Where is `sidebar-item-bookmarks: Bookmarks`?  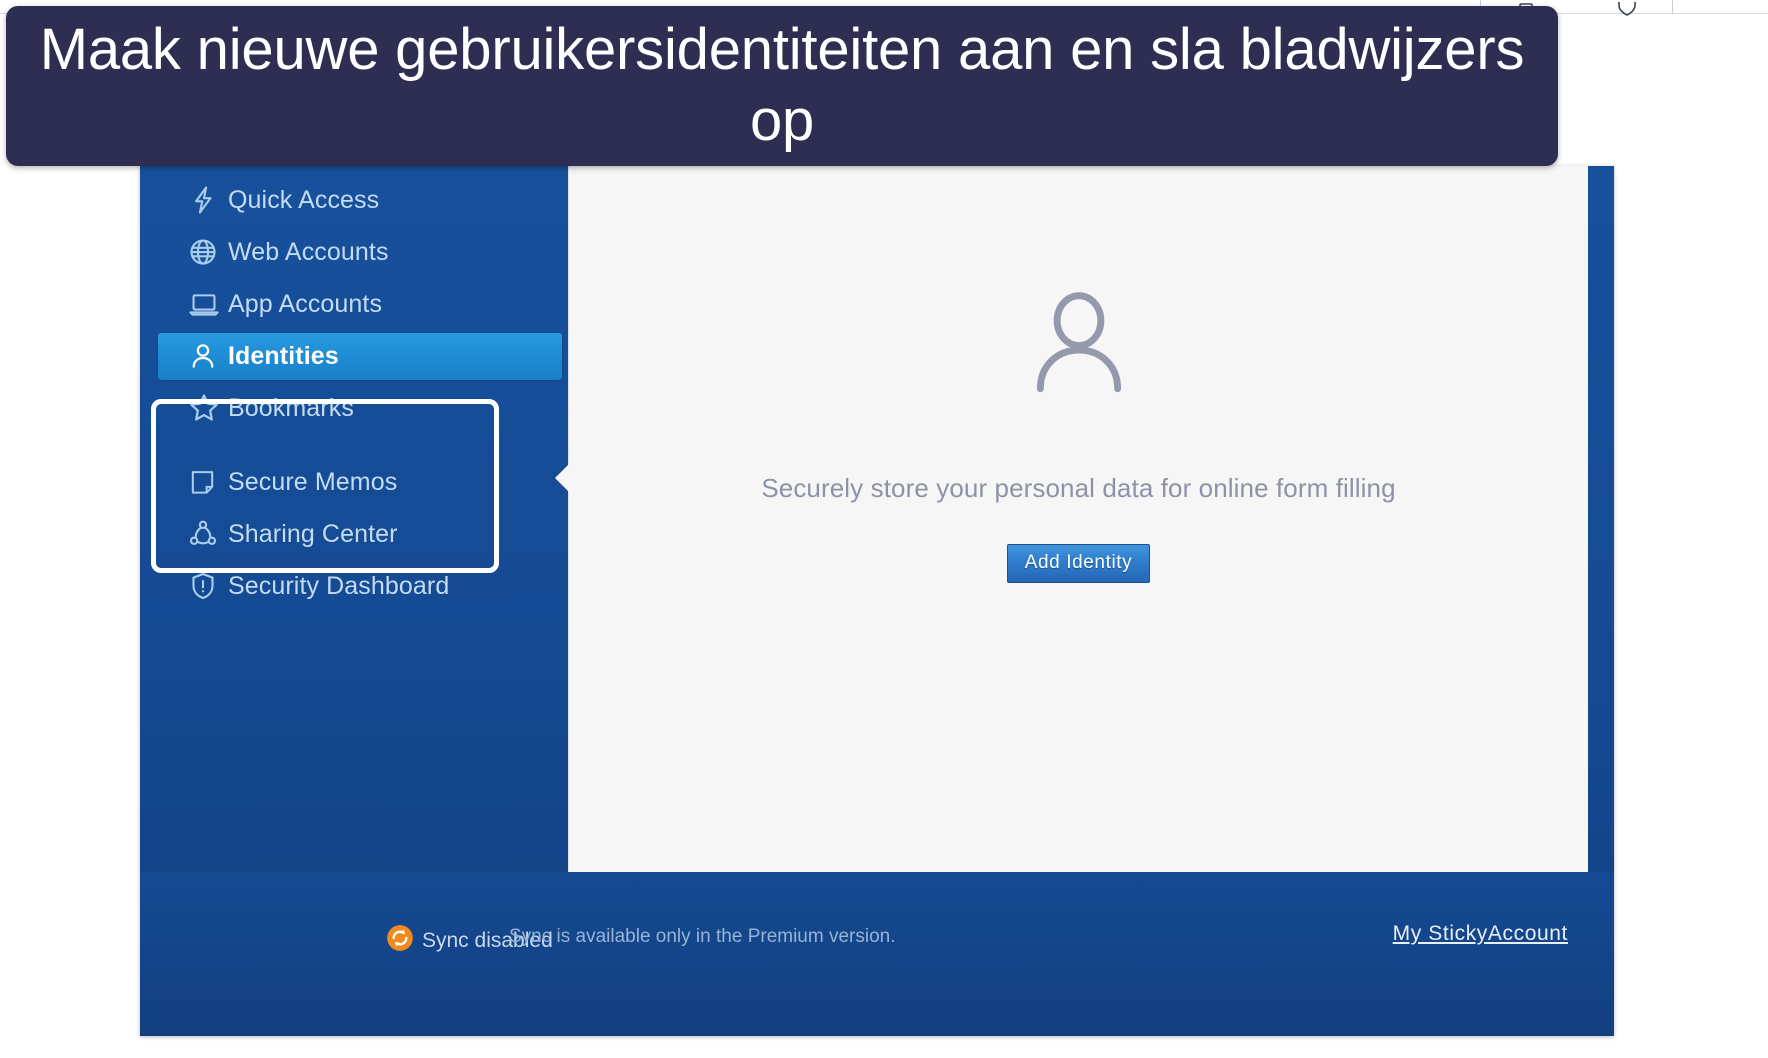
sidebar-item-bookmarks: Bookmarks is located at coordinates (354, 408).